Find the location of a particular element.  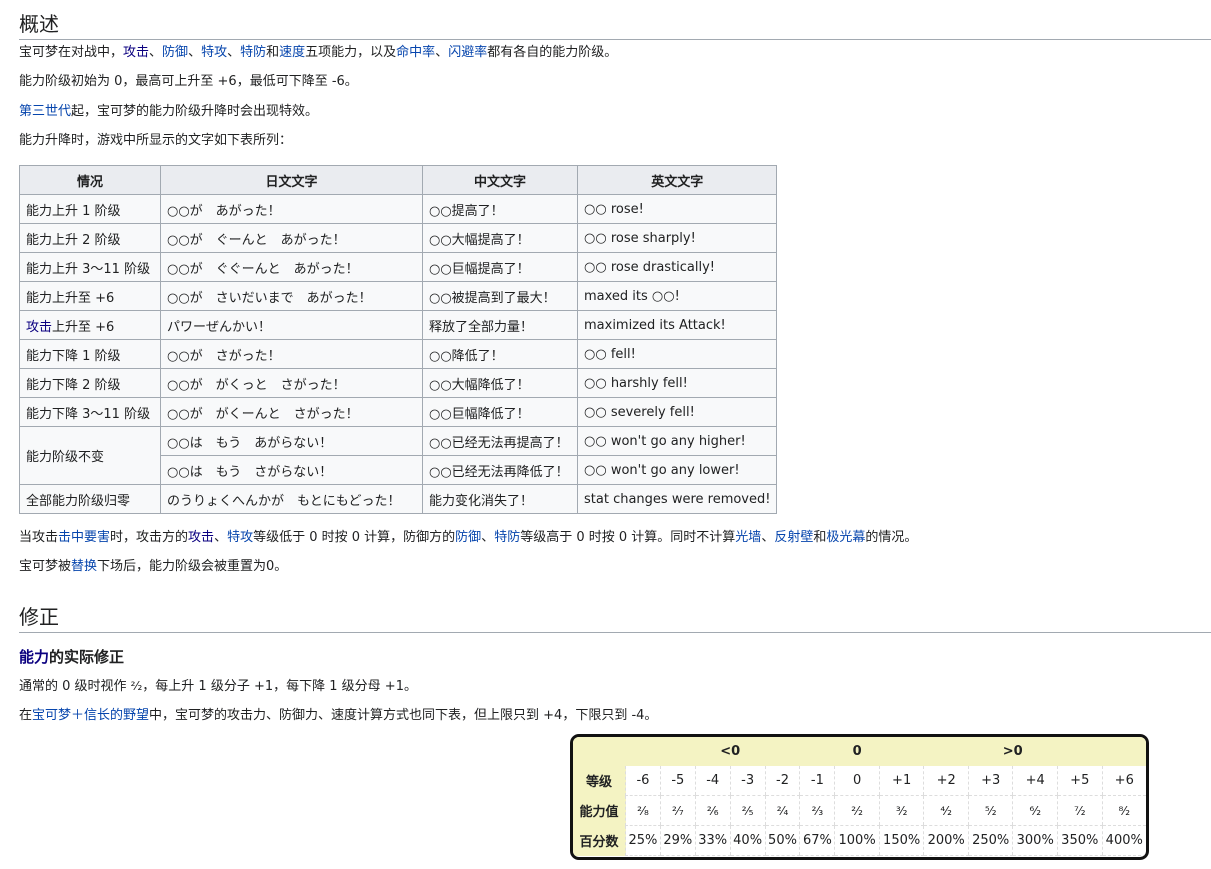

row-label: 百分数 is located at coordinates (599, 840).